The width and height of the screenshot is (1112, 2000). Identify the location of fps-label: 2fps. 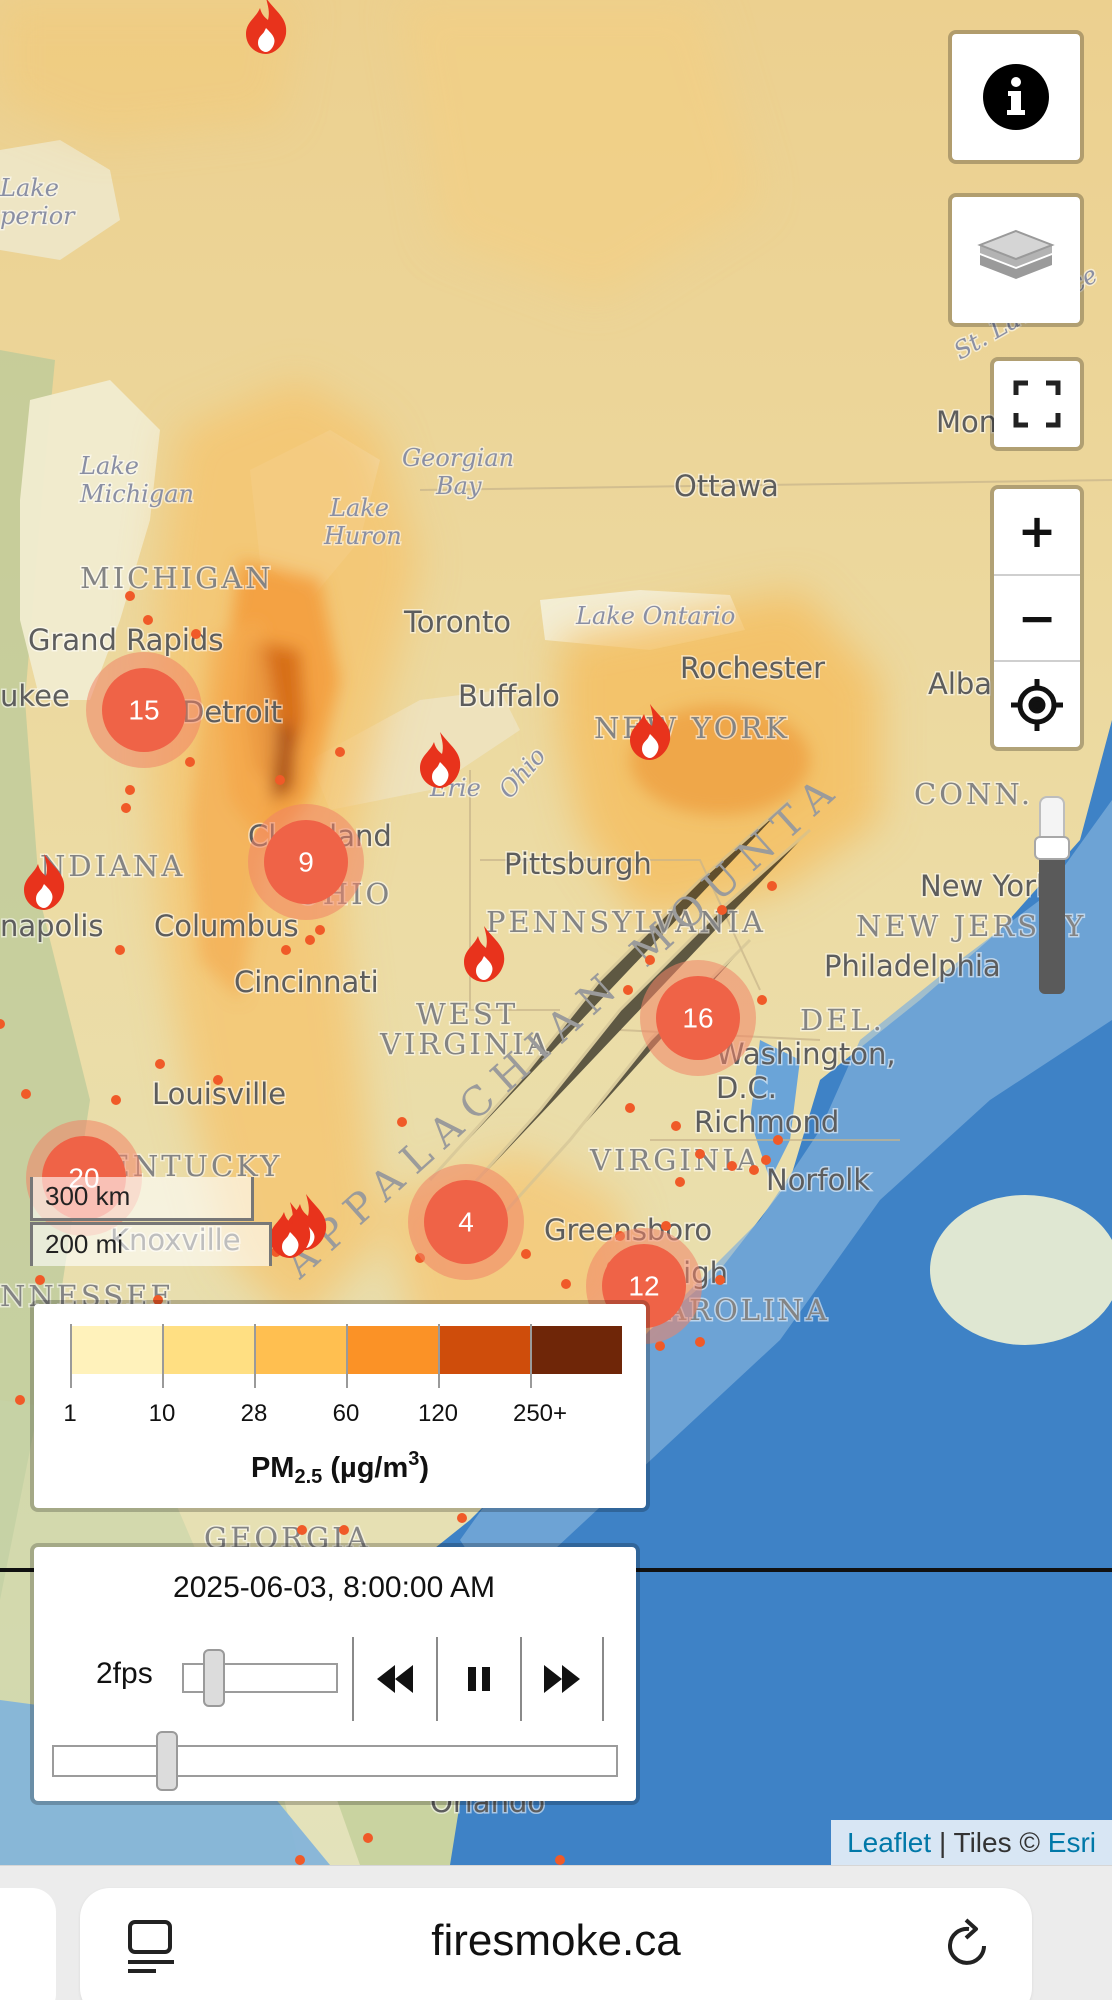
(124, 1673).